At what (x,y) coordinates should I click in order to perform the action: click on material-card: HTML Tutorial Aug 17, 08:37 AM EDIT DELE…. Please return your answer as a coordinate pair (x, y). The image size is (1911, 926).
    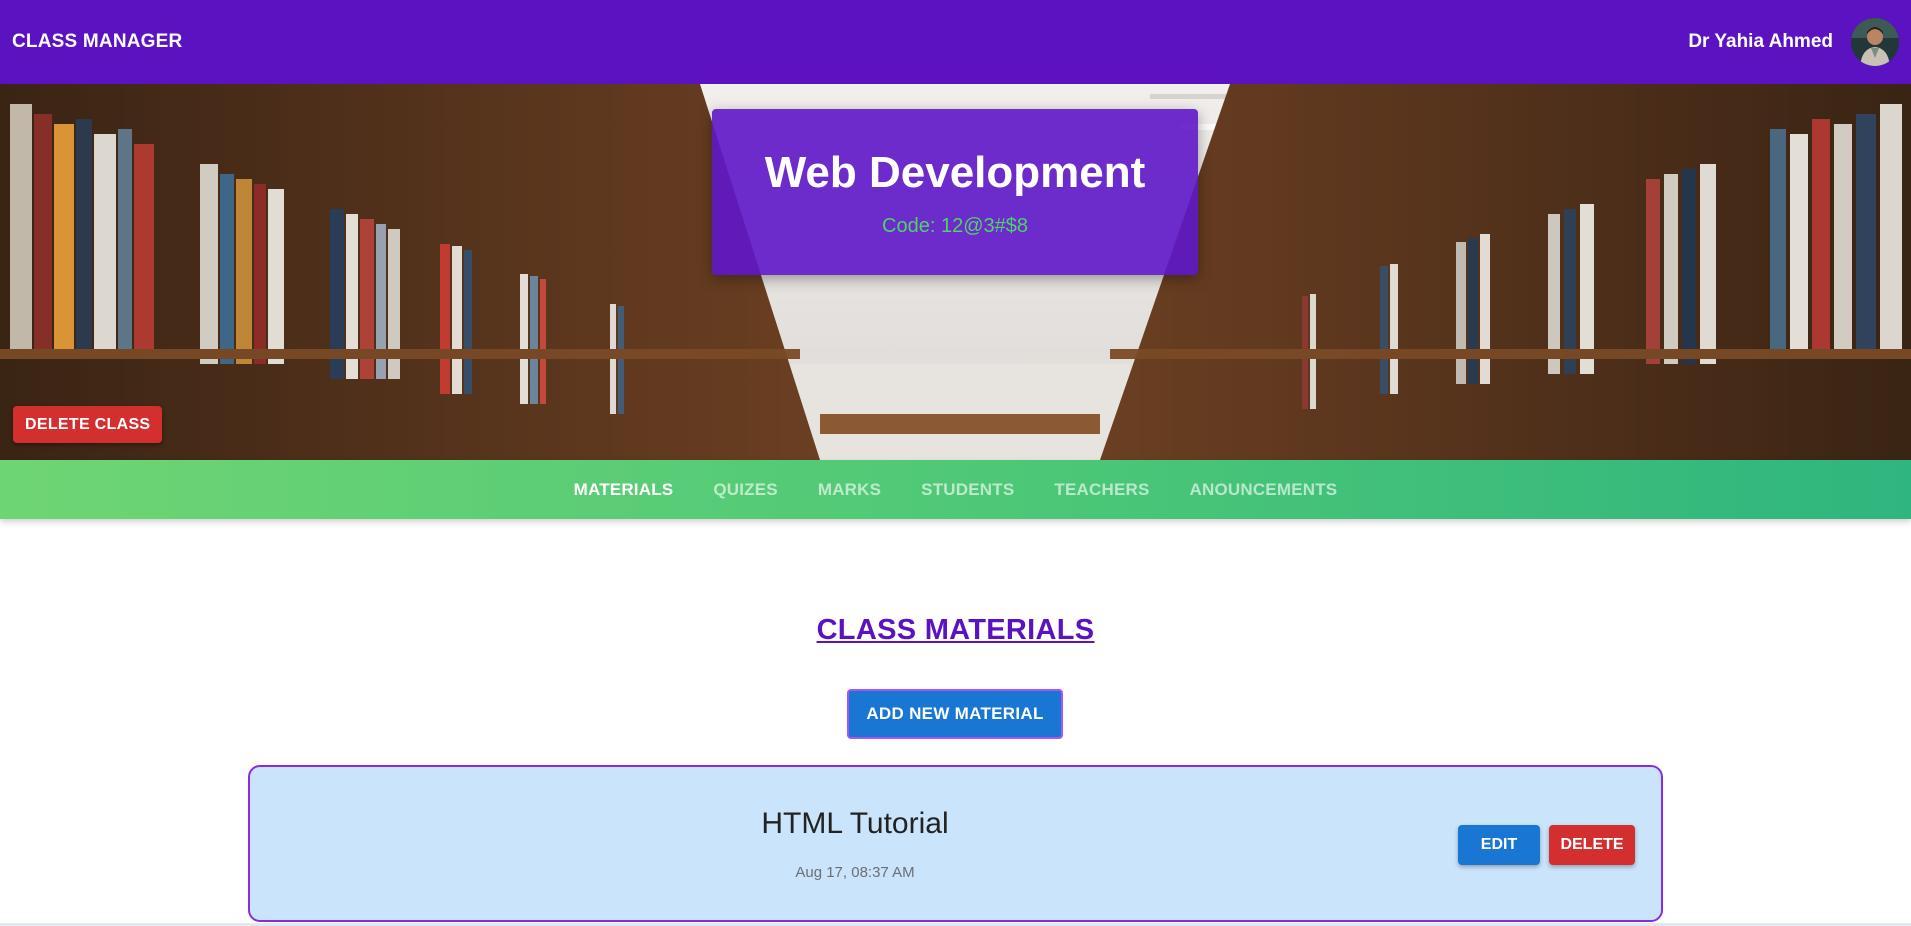
    Looking at the image, I should click on (955, 843).